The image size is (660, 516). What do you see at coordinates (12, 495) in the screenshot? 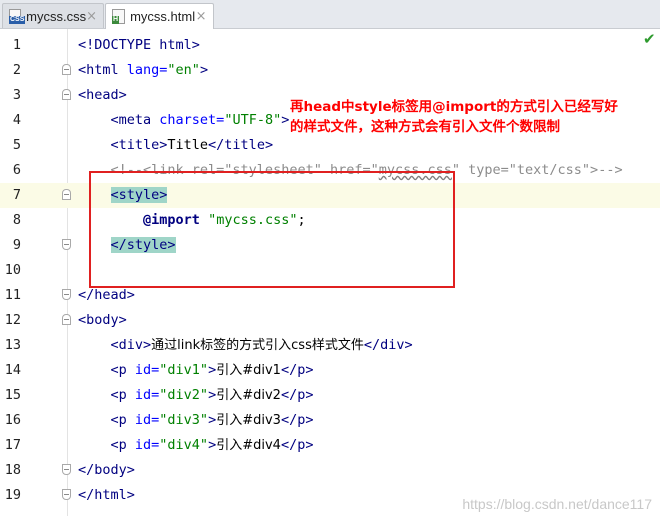
I see `line-number: 19` at bounding box center [12, 495].